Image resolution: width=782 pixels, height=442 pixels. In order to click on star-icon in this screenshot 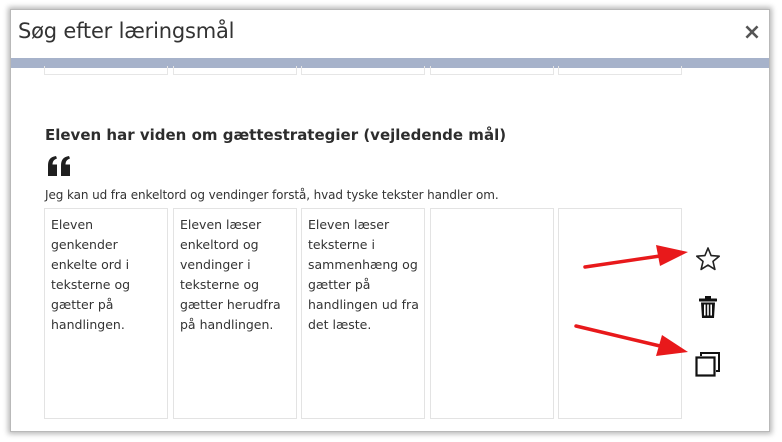, I will do `click(708, 259)`.